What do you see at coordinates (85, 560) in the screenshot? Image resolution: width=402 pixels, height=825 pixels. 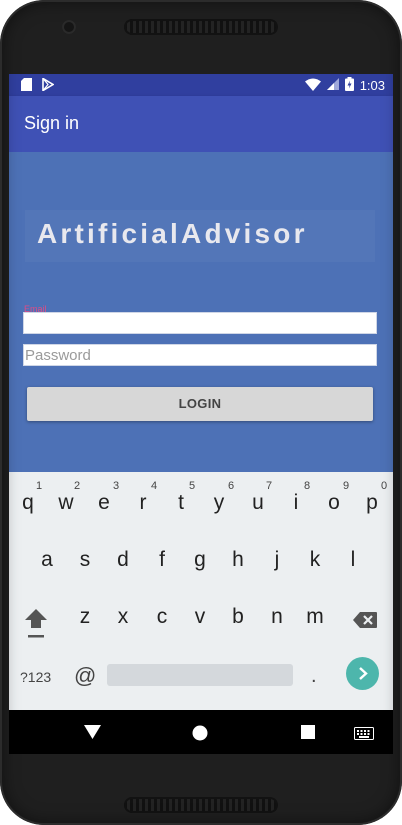 I see `key-s: s` at bounding box center [85, 560].